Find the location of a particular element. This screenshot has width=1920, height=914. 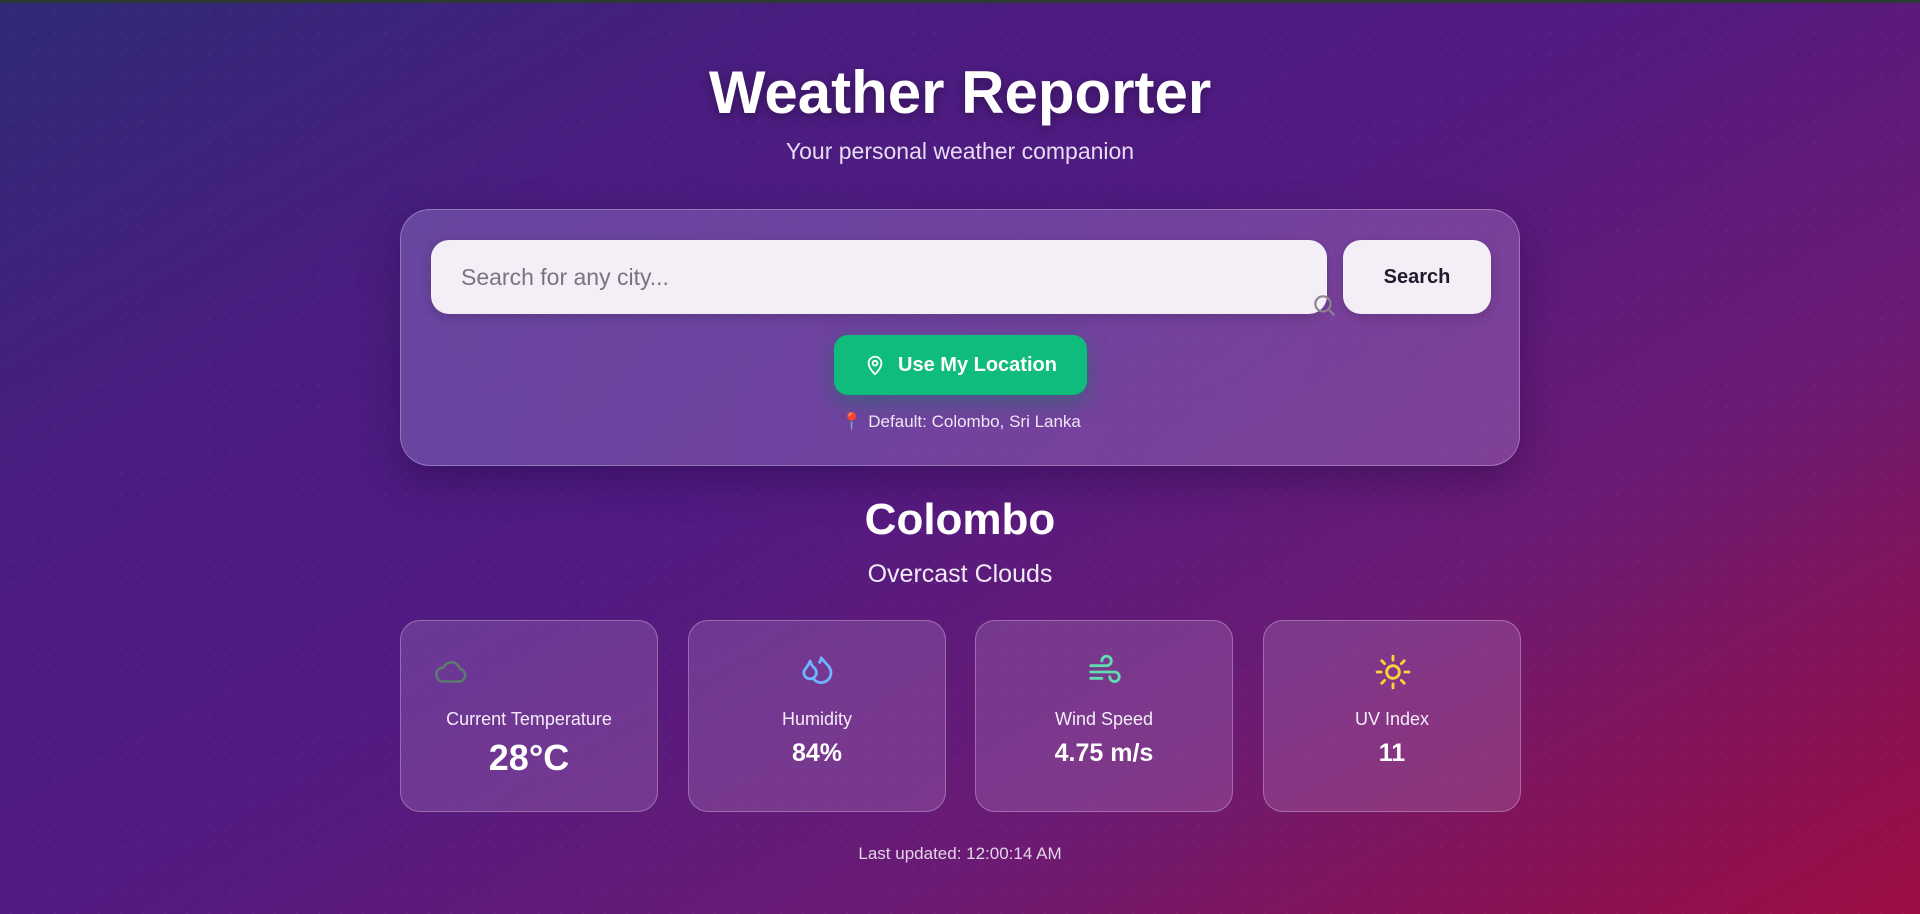

use-my-location-button: Use My Location is located at coordinates (960, 365).